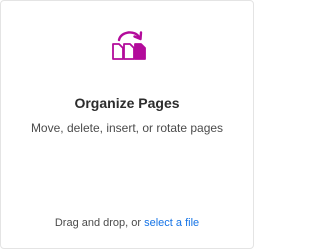 The image size is (320, 249). Describe the element at coordinates (127, 128) in the screenshot. I see `card-description: Move, delete, insert, or rotate pages` at that location.